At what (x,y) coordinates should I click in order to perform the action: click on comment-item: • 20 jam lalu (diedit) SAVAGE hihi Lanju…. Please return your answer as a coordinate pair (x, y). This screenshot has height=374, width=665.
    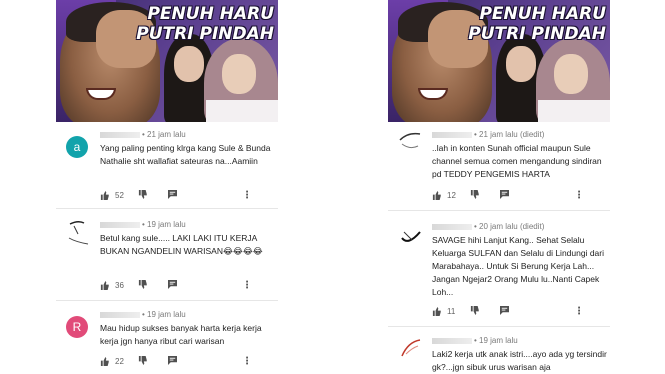
    Looking at the image, I should click on (499, 268).